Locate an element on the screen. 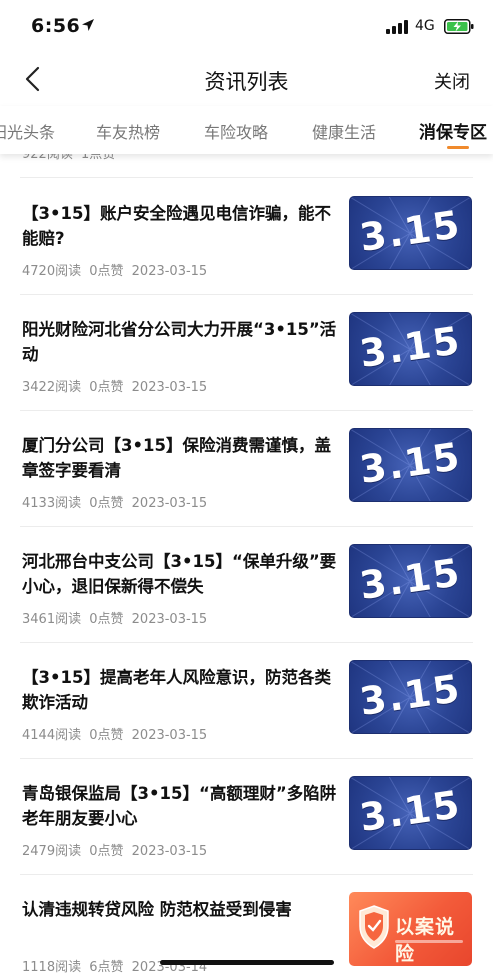 This screenshot has width=493, height=977. read-count: 1118阅读 is located at coordinates (52, 967).